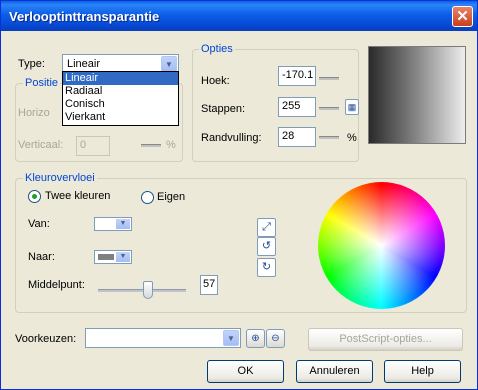  What do you see at coordinates (275, 338) in the screenshot?
I see `minus-icon: ⊖` at bounding box center [275, 338].